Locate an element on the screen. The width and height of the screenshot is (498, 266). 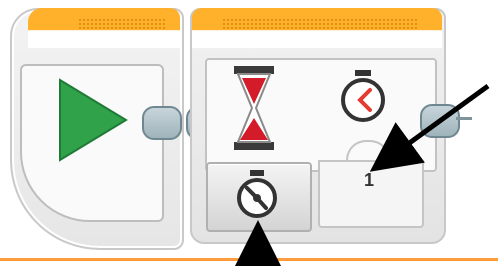
sequence-wire is located at coordinates (464, 118).